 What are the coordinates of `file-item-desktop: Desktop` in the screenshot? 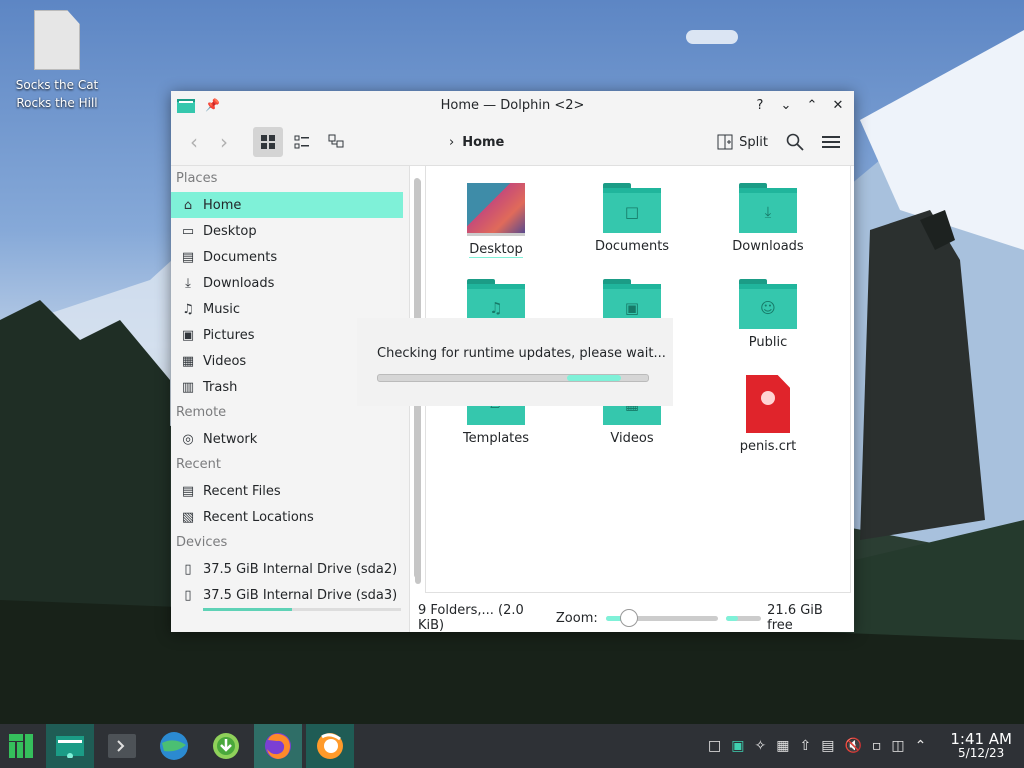 It's located at (496, 220).